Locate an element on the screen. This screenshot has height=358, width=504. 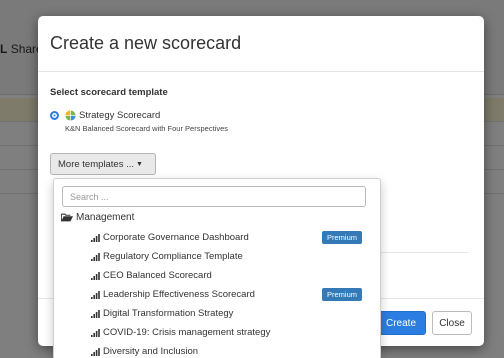
template-item-ceo-balanced: CEO Balanced Scorecard is located at coordinates (217, 275).